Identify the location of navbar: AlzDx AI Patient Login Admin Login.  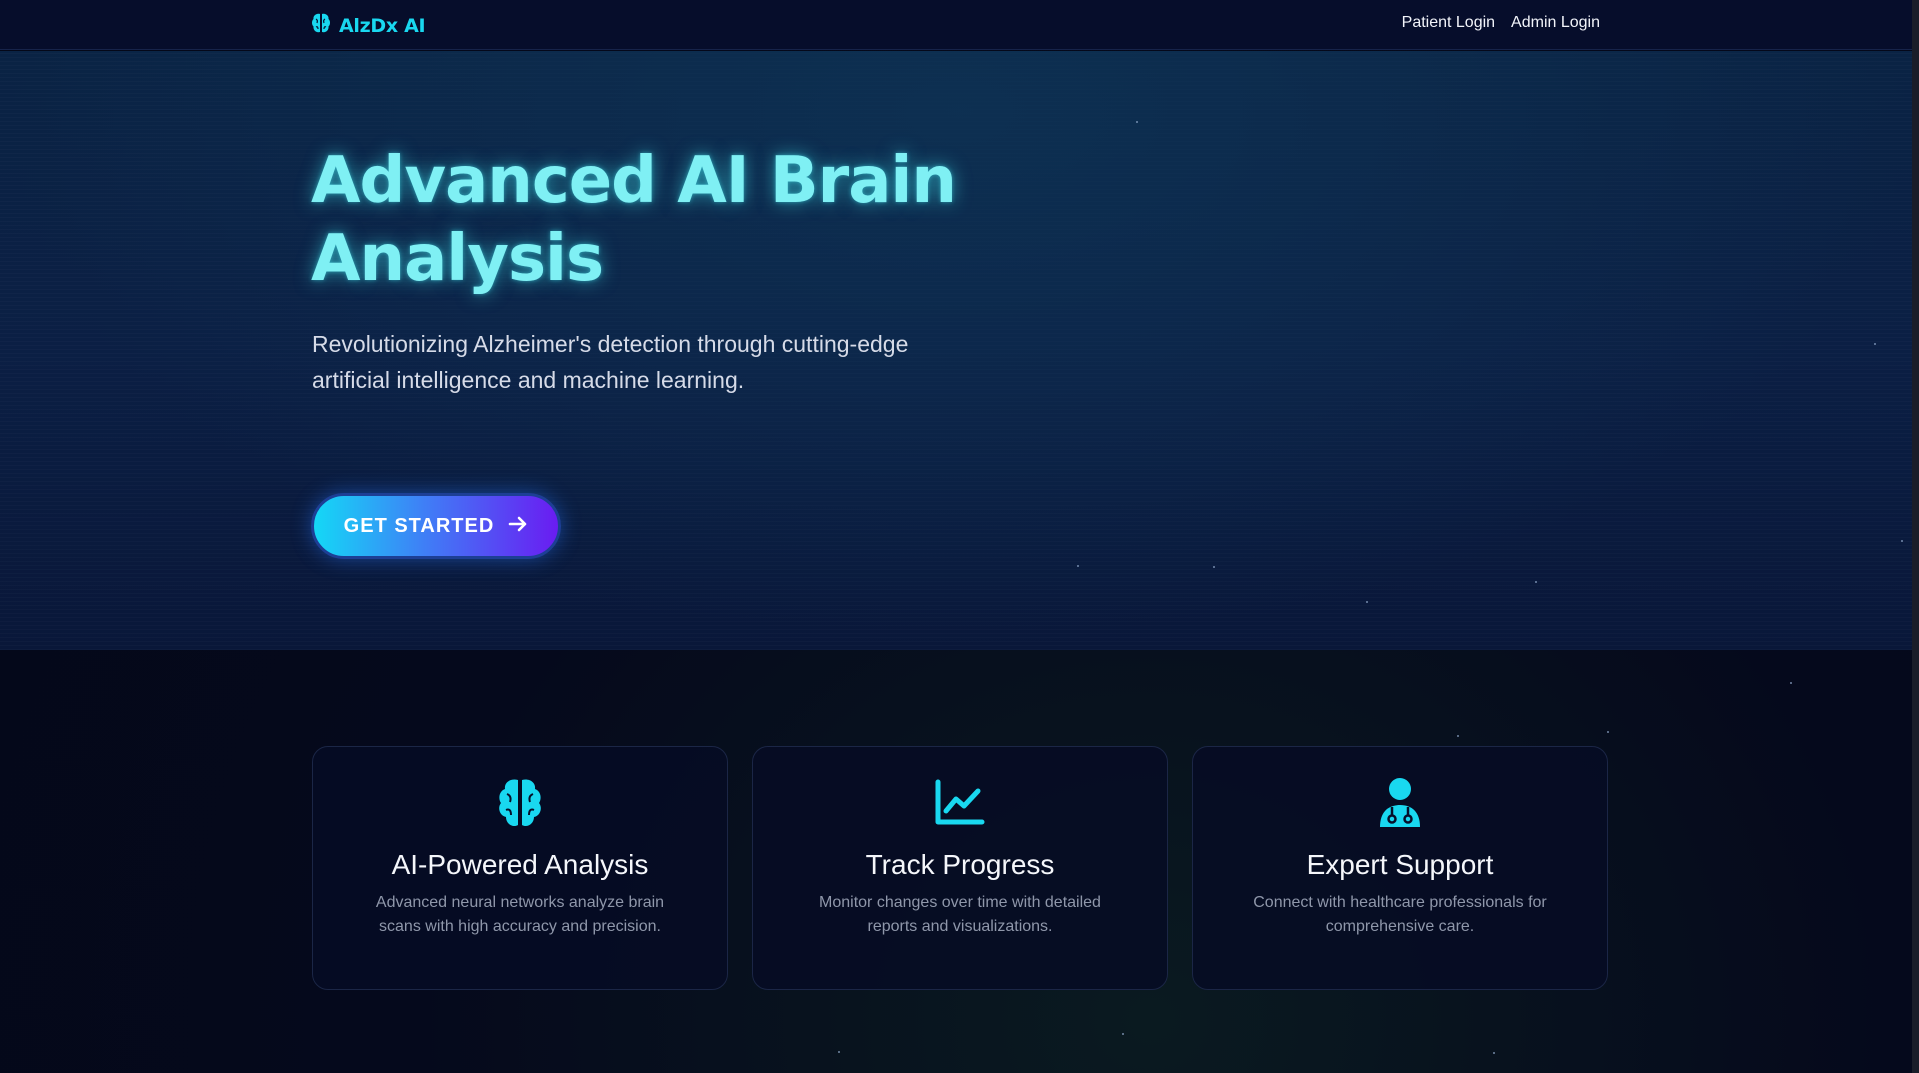
(959, 25).